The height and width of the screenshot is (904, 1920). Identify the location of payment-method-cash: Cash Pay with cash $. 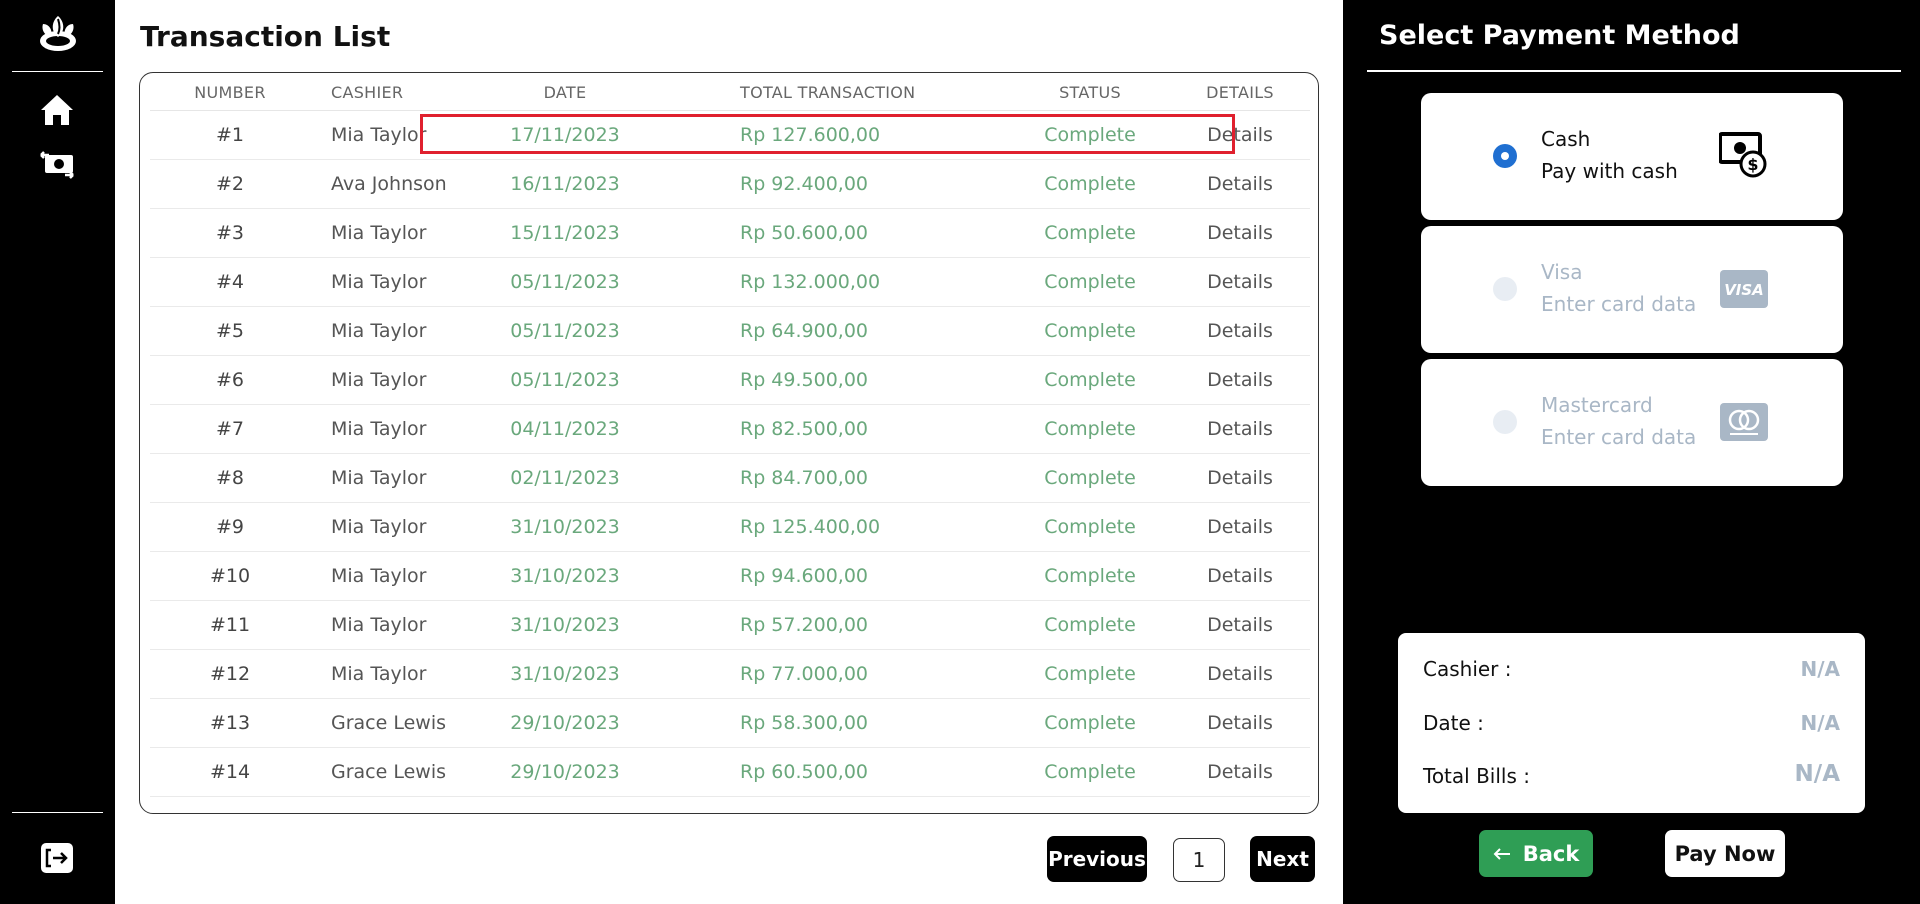
(1632, 156).